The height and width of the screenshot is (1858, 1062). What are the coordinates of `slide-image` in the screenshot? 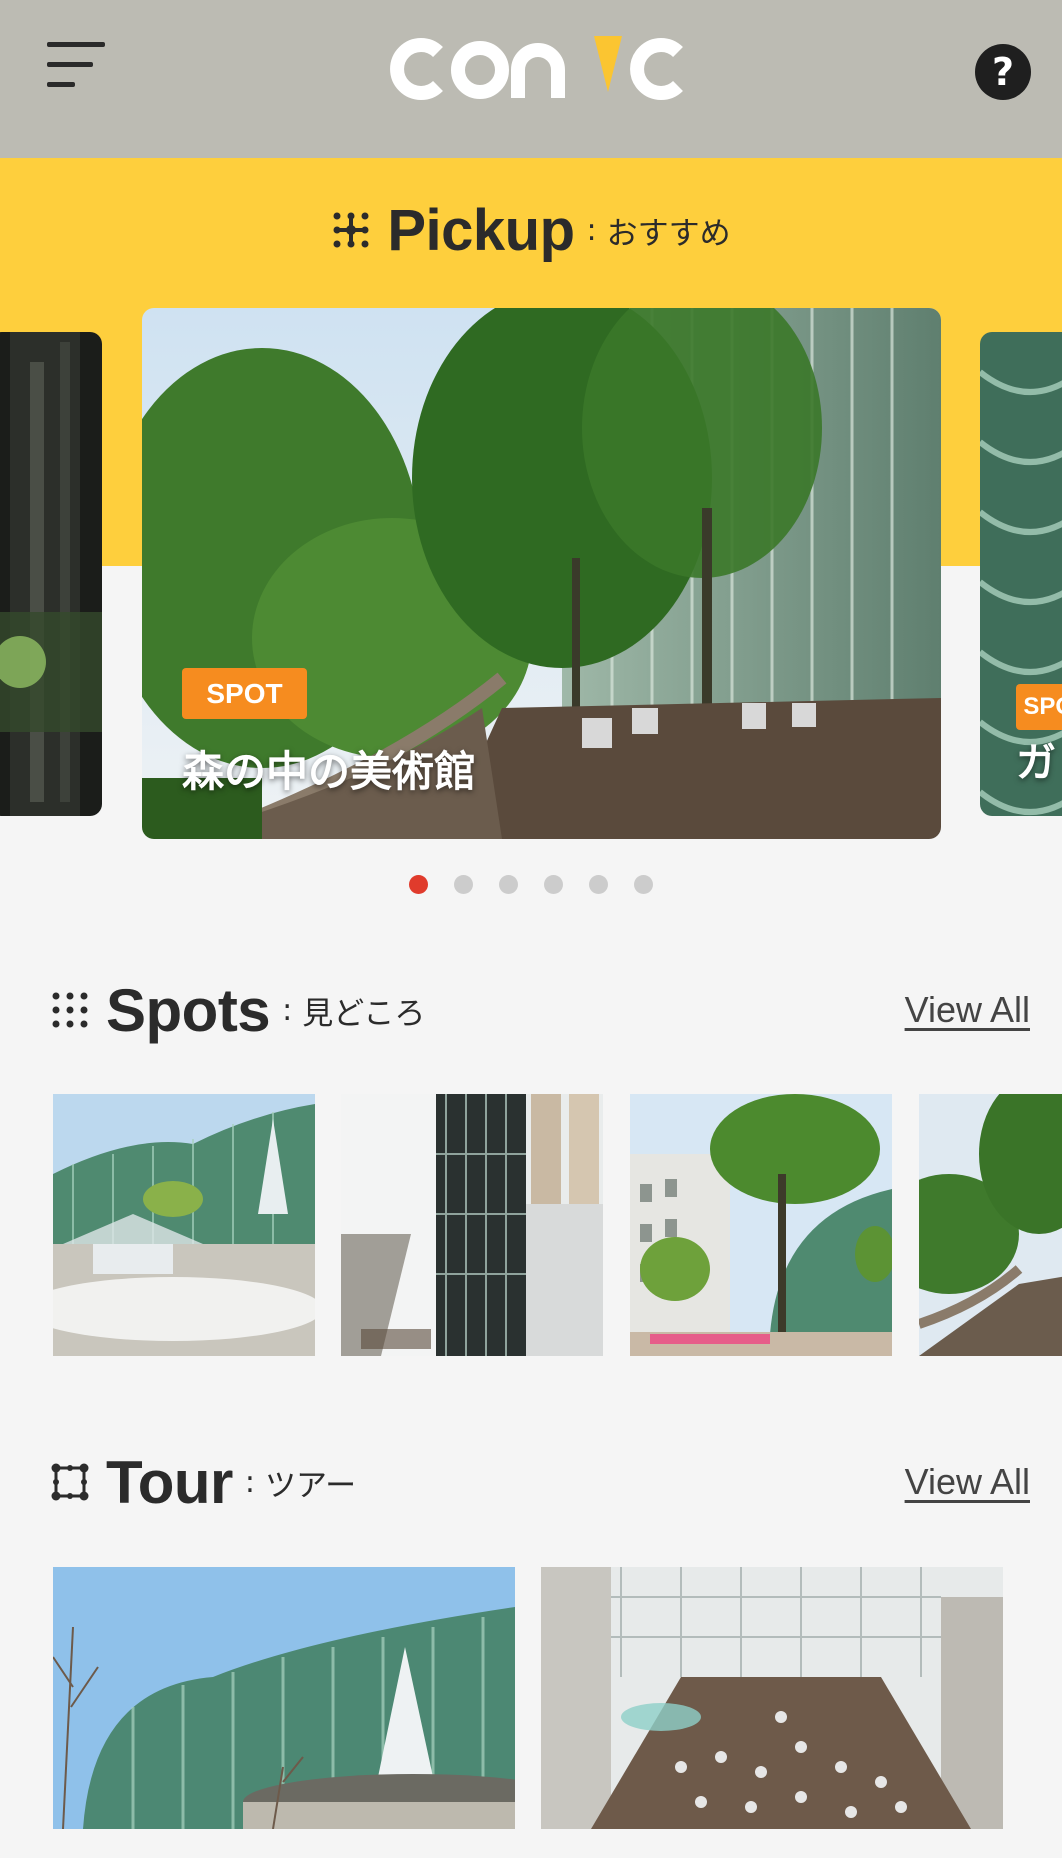 It's located at (51, 574).